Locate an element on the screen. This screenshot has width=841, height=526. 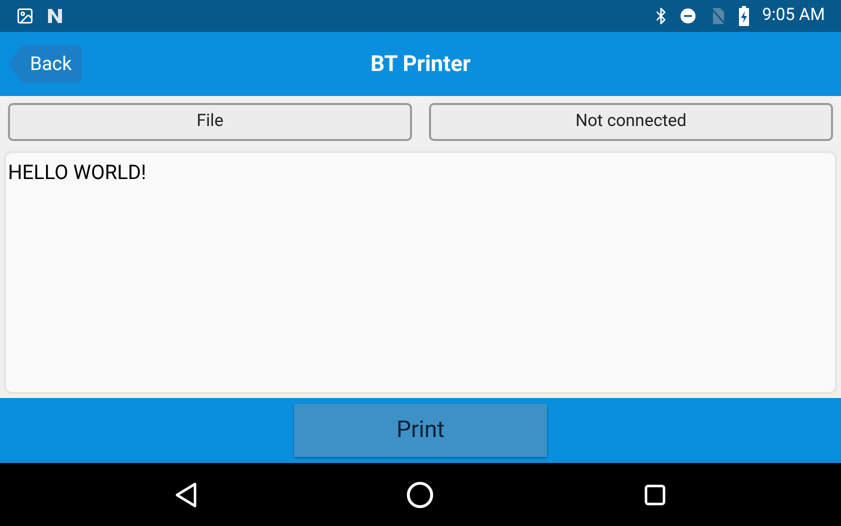
screen-title: BT Printer is located at coordinates (420, 64).